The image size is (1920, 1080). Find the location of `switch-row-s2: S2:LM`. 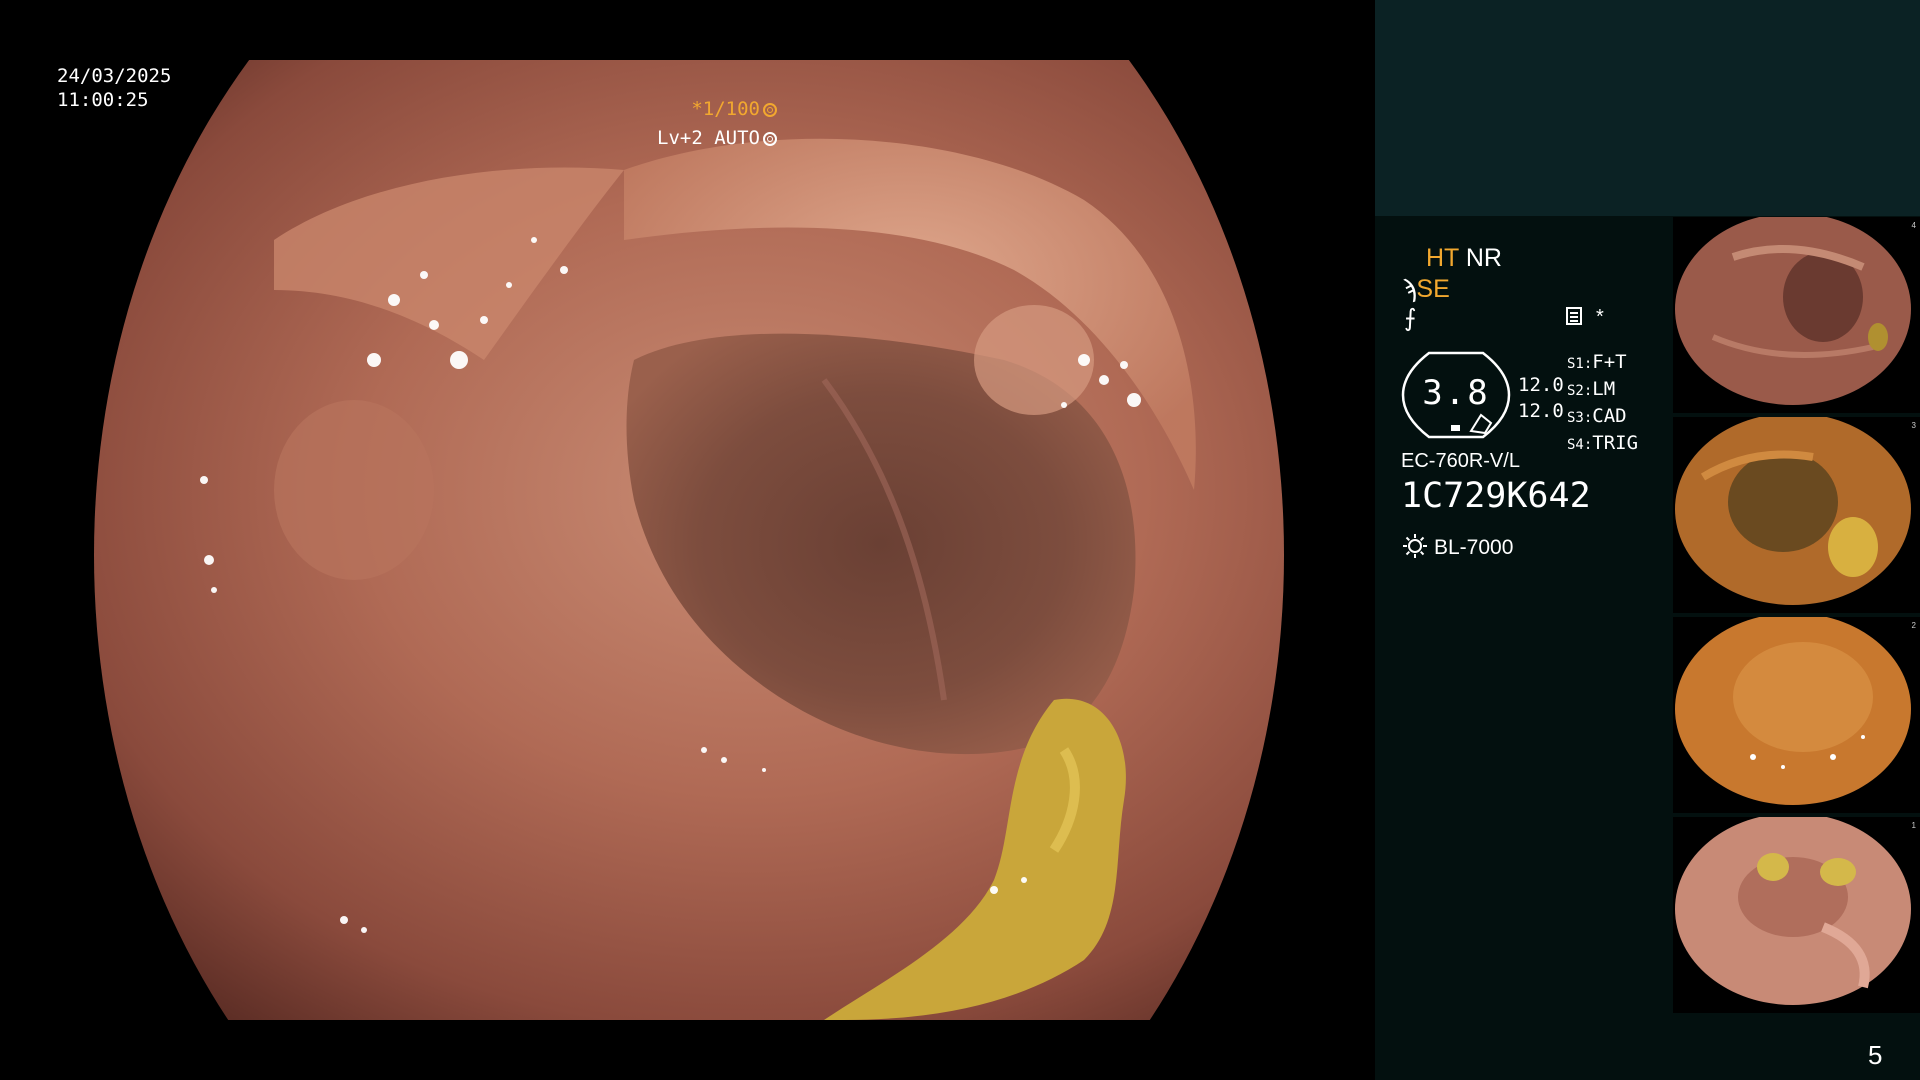

switch-row-s2: S2:LM is located at coordinates (1591, 389).